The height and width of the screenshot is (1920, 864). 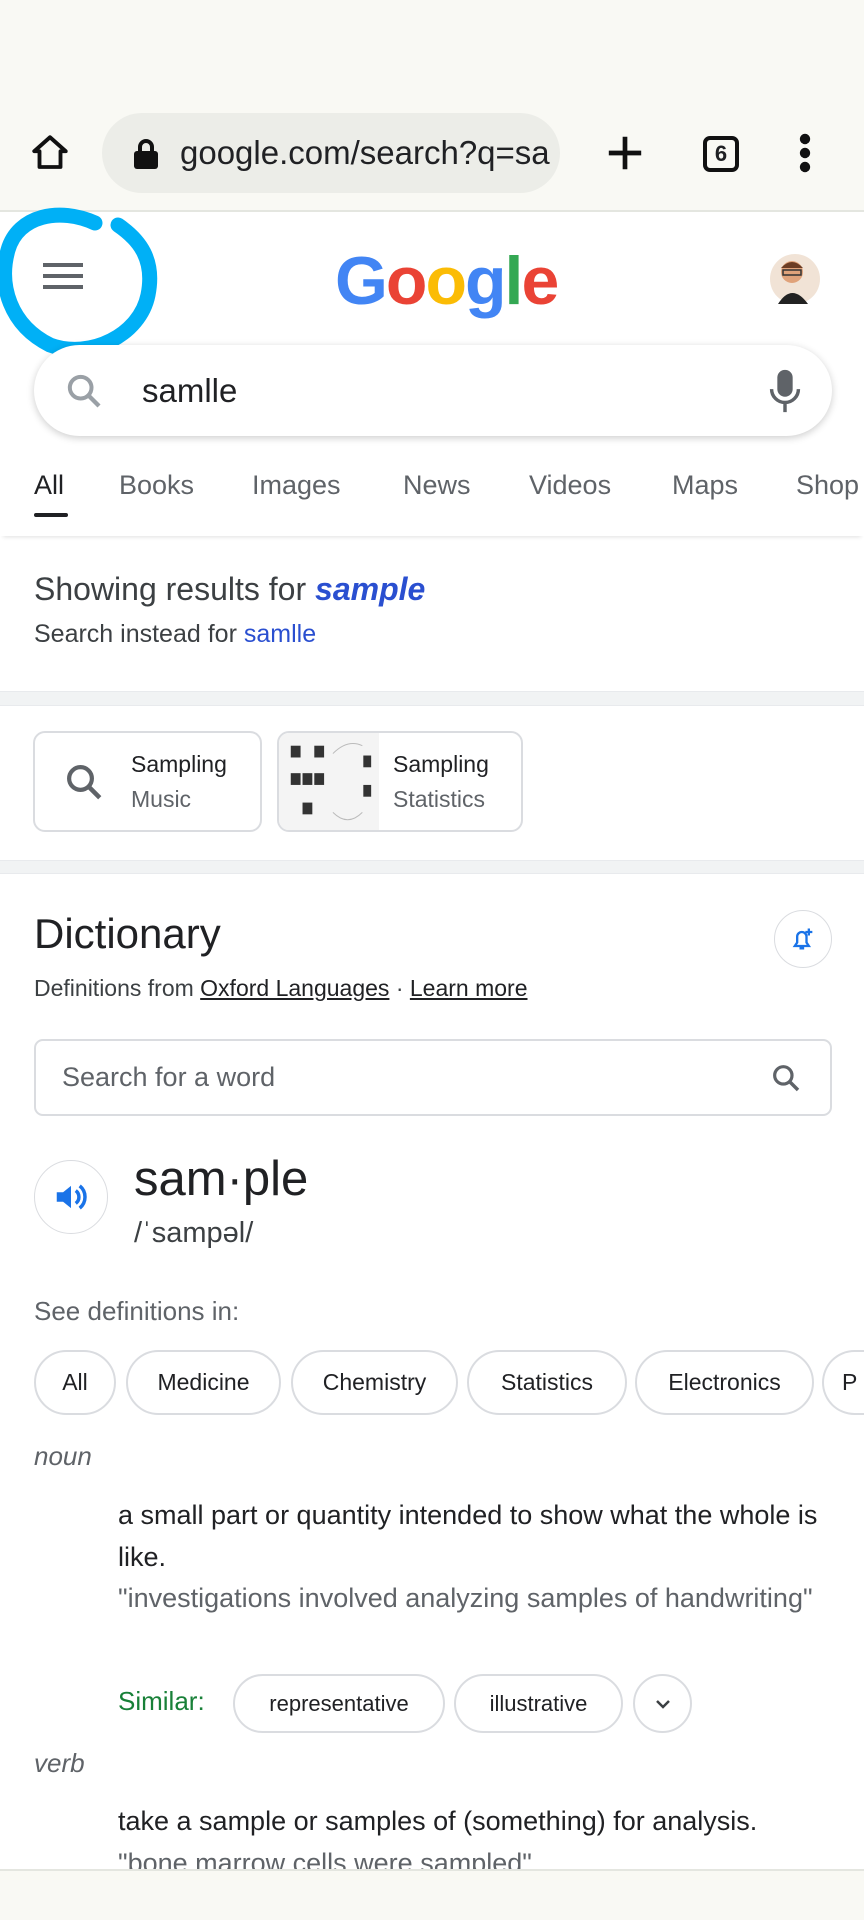 What do you see at coordinates (329, 781) in the screenshot?
I see `statistics-thumbnail` at bounding box center [329, 781].